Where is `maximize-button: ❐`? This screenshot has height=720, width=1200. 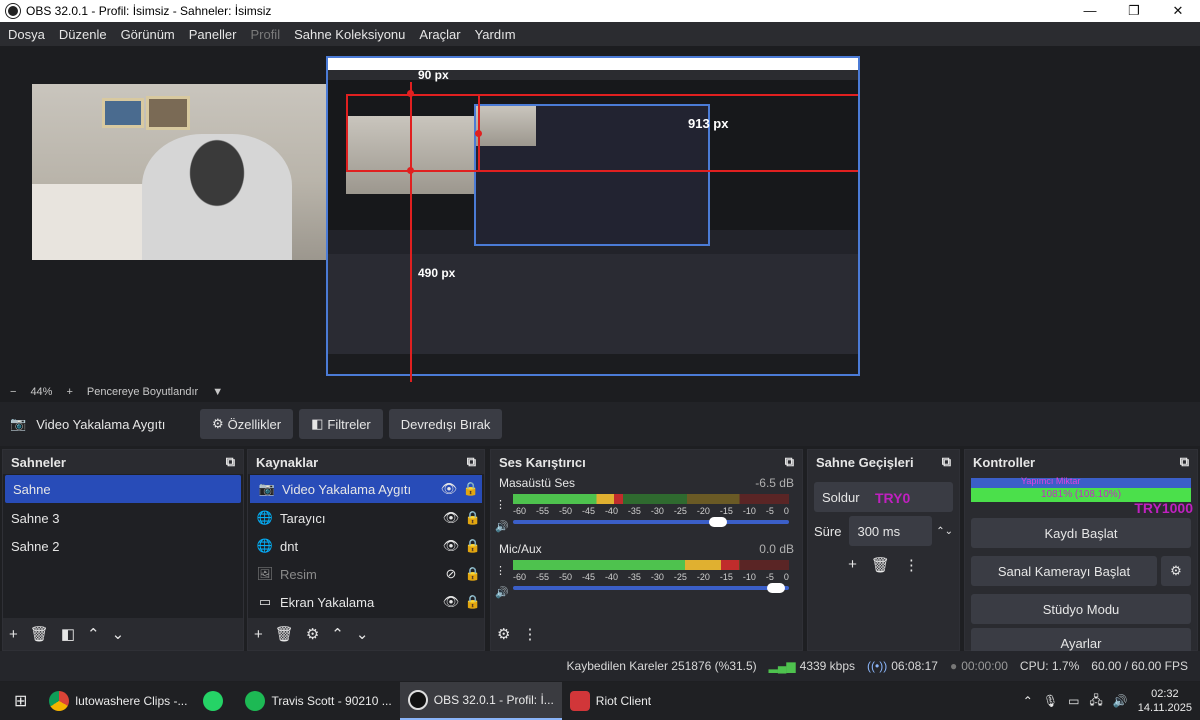
maximize-button: ❐ is located at coordinates (1134, 11).